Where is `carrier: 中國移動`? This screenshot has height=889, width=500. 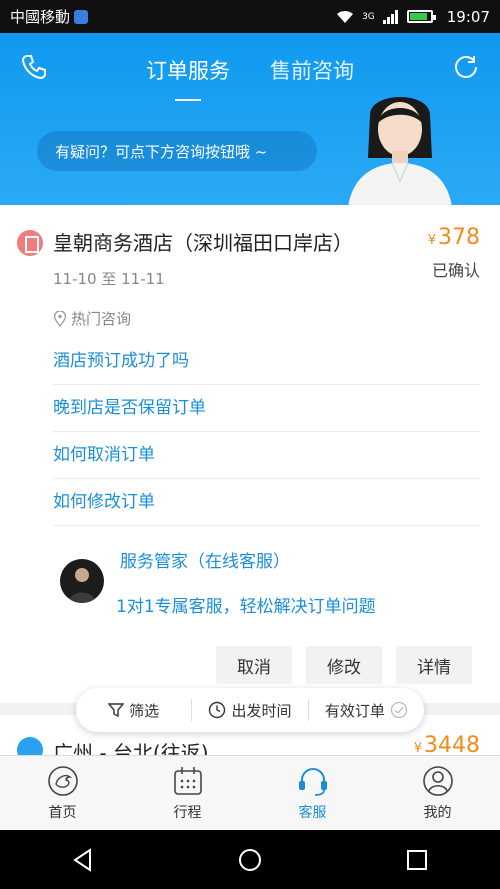
carrier: 中國移動 is located at coordinates (49, 16).